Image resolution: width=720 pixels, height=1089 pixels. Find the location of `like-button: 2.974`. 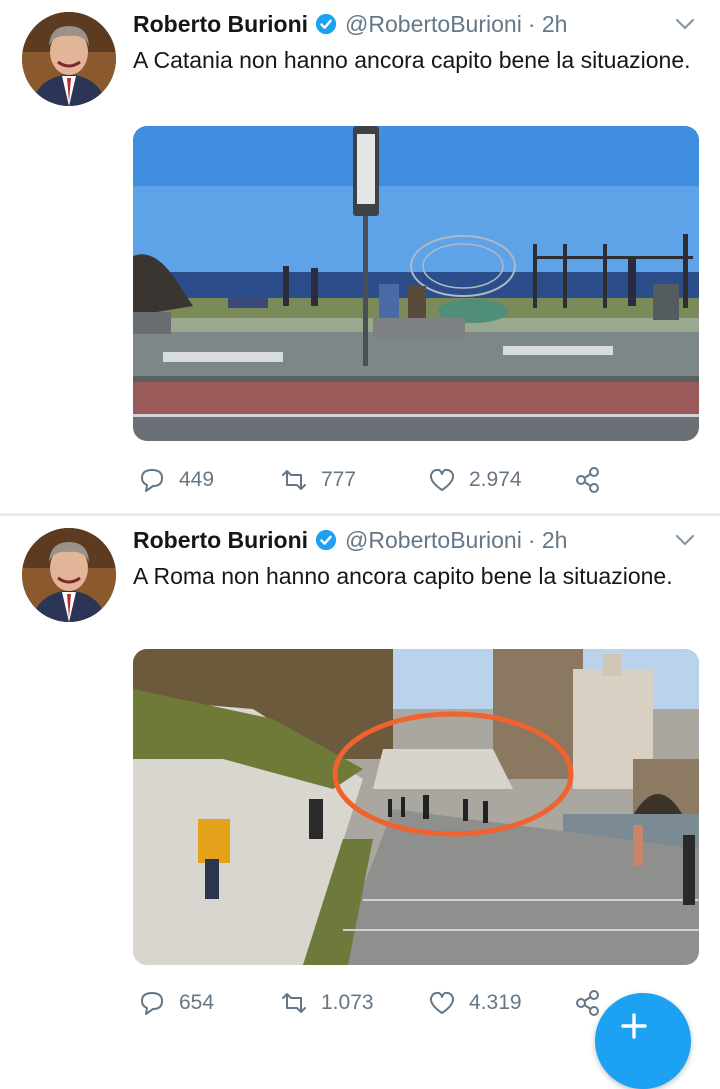

like-button: 2.974 is located at coordinates (474, 480).